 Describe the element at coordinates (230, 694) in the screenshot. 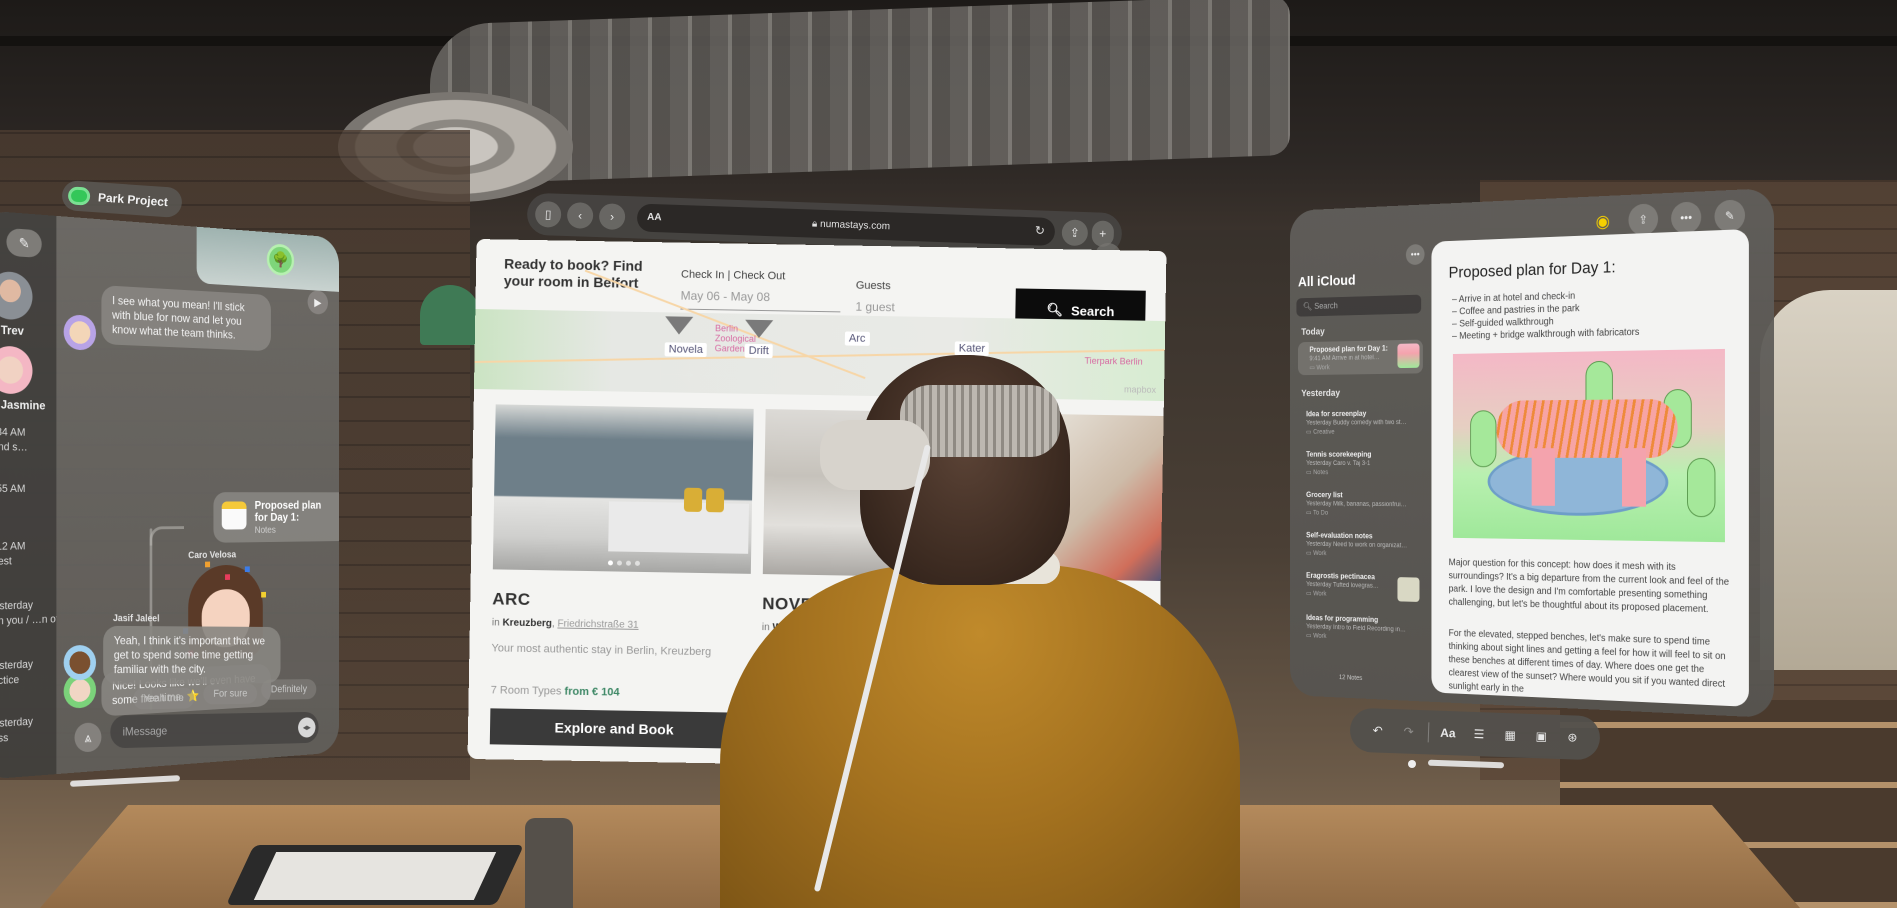

I see `quick-reply-button: For sure` at that location.